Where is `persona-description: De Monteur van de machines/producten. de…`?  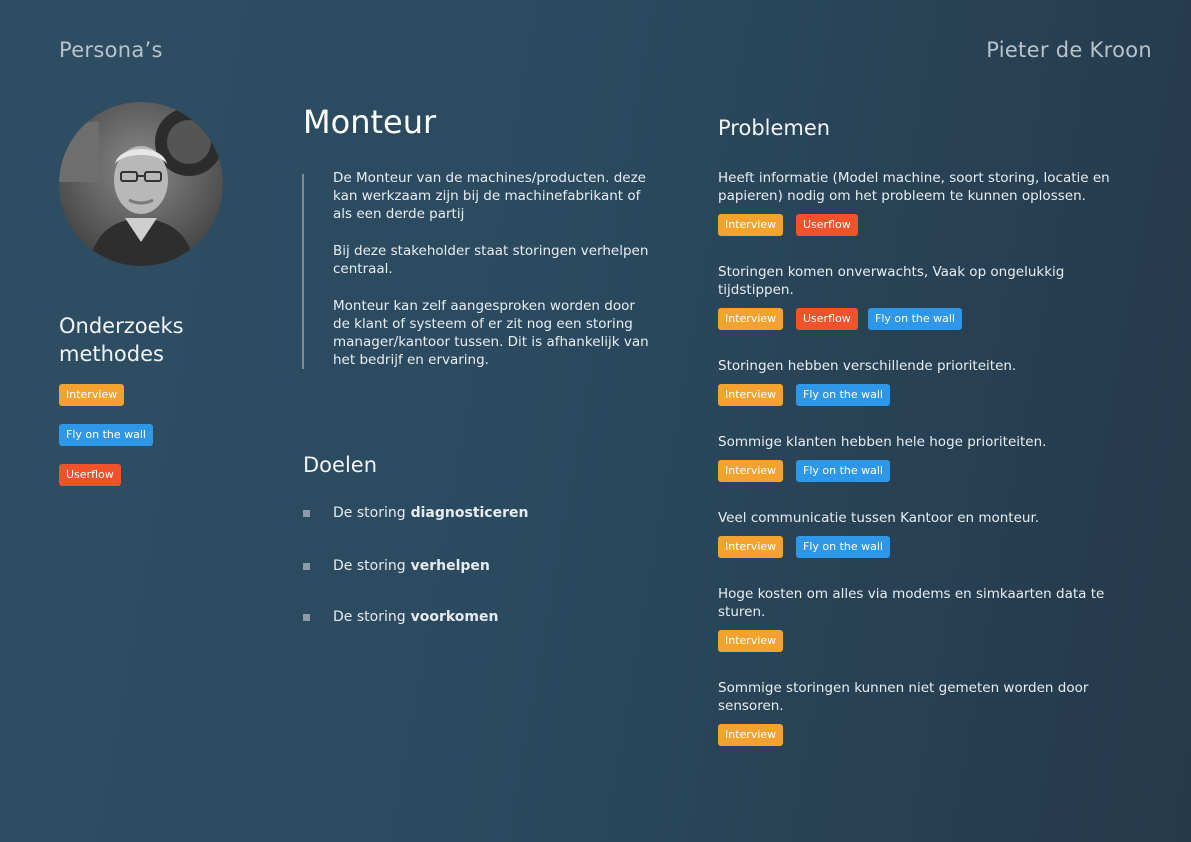
persona-description: De Monteur van de machines/producten. de… is located at coordinates (493, 278).